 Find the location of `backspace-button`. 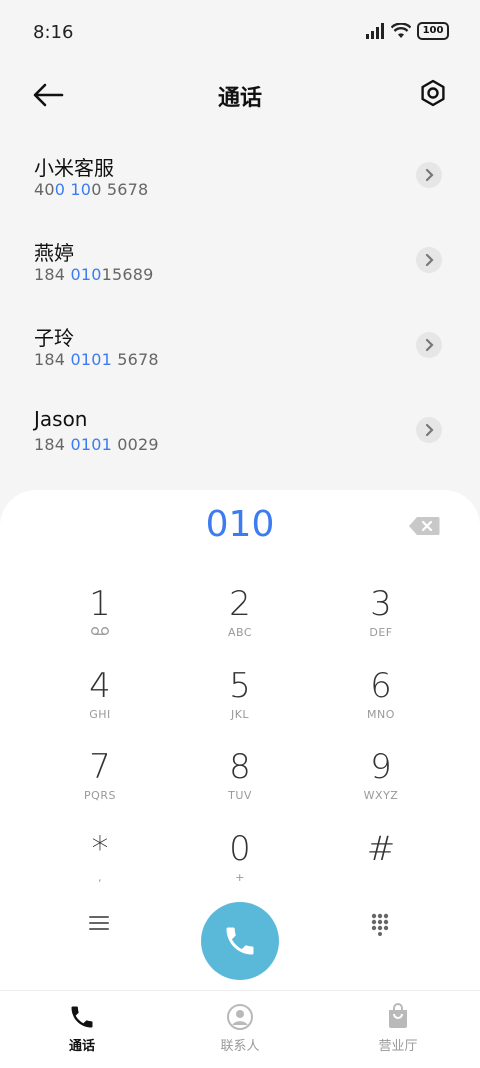

backspace-button is located at coordinates (424, 526).